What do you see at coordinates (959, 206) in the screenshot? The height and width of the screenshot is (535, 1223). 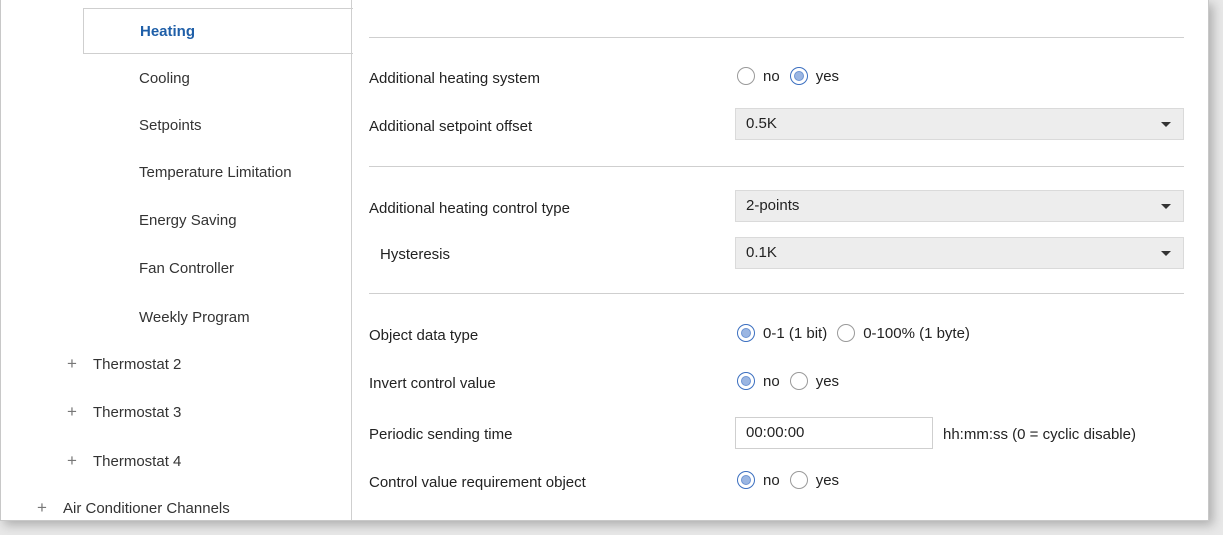 I see `control-type-select: 2-points` at bounding box center [959, 206].